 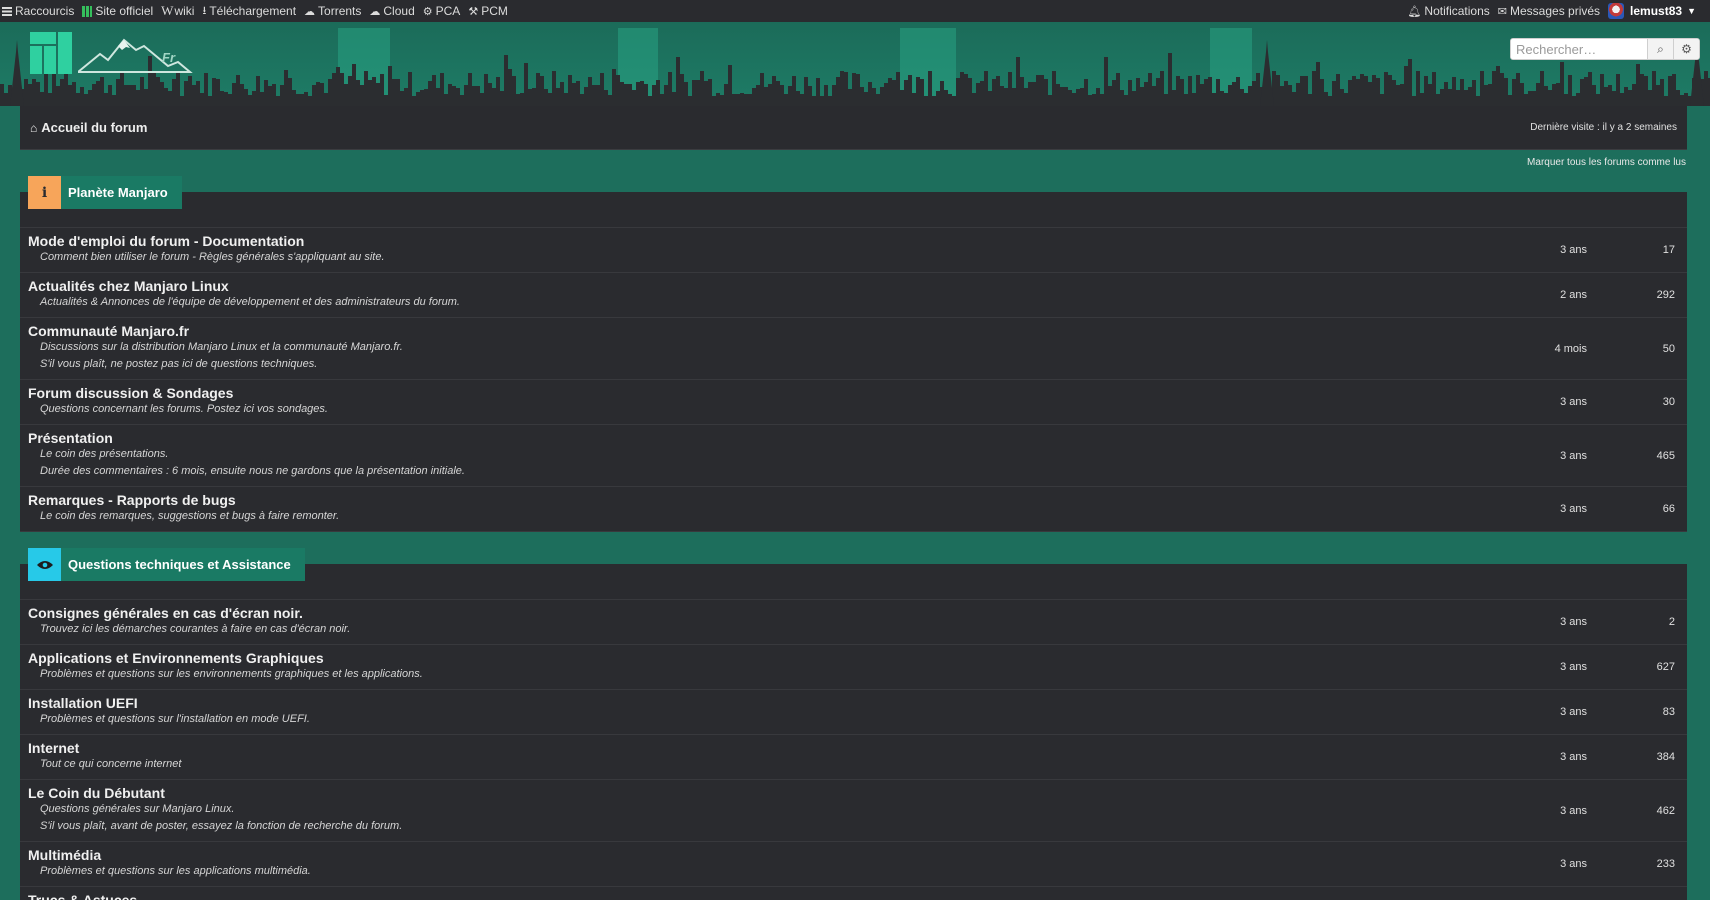 I want to click on nav-link-6: ☁ Cloud, so click(x=393, y=11).